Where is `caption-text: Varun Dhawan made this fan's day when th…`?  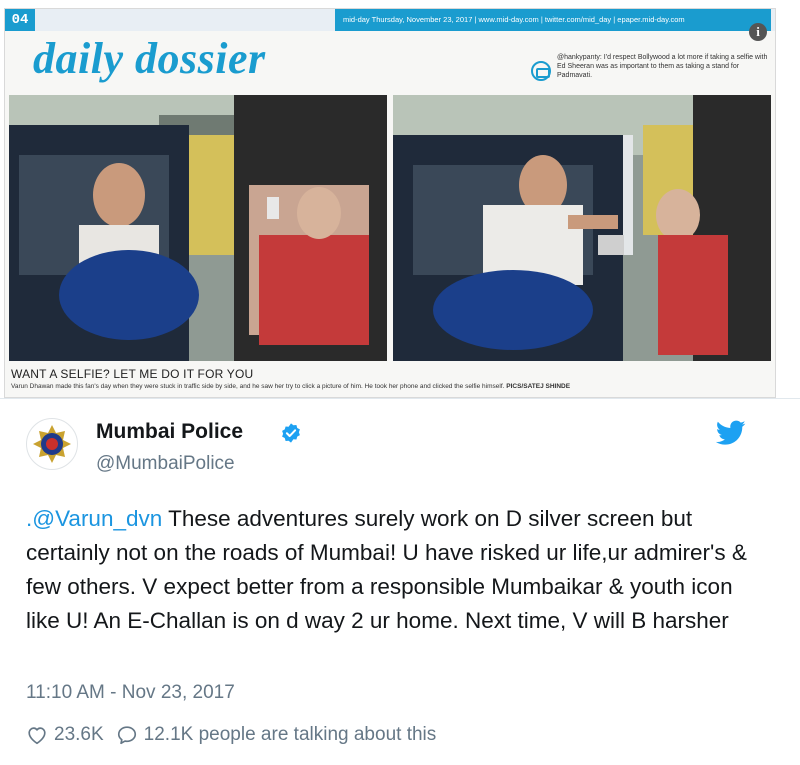 caption-text: Varun Dhawan made this fan's day when th… is located at coordinates (391, 386).